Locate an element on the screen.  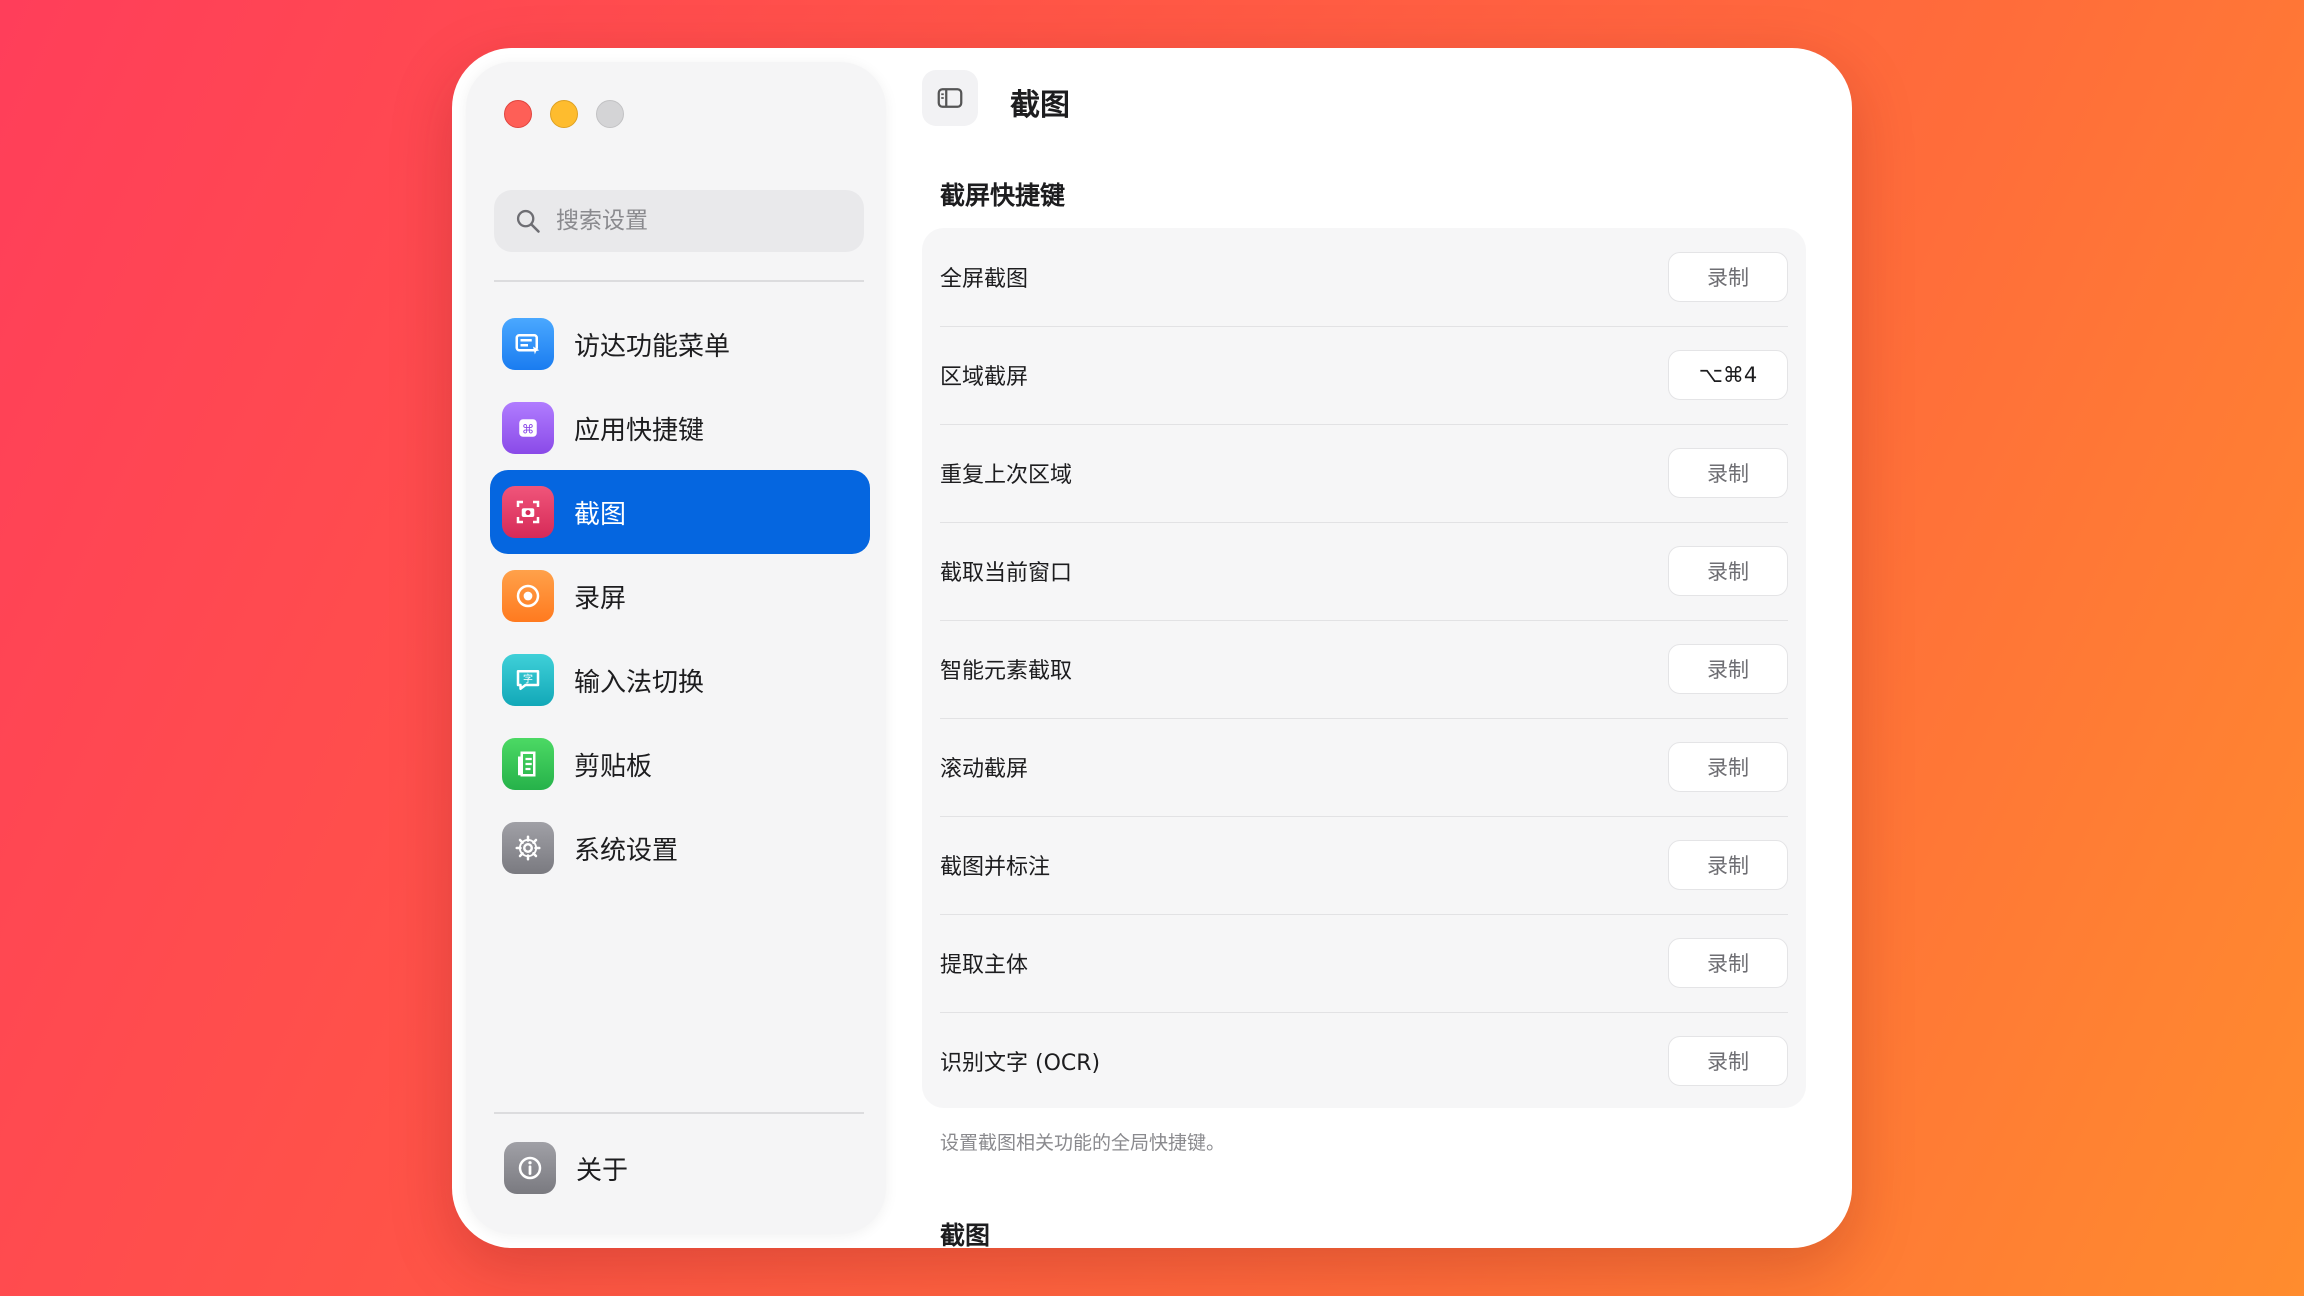
shortcut-row: 智能元素截取 录制 is located at coordinates (1364, 669).